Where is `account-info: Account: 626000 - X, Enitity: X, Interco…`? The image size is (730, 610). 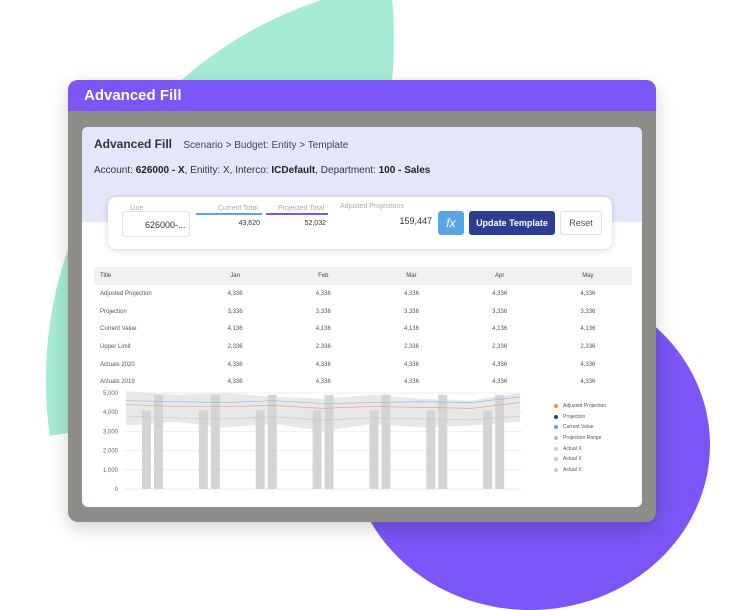
account-info: Account: 626000 - X, Enitity: X, Interco… is located at coordinates (368, 170).